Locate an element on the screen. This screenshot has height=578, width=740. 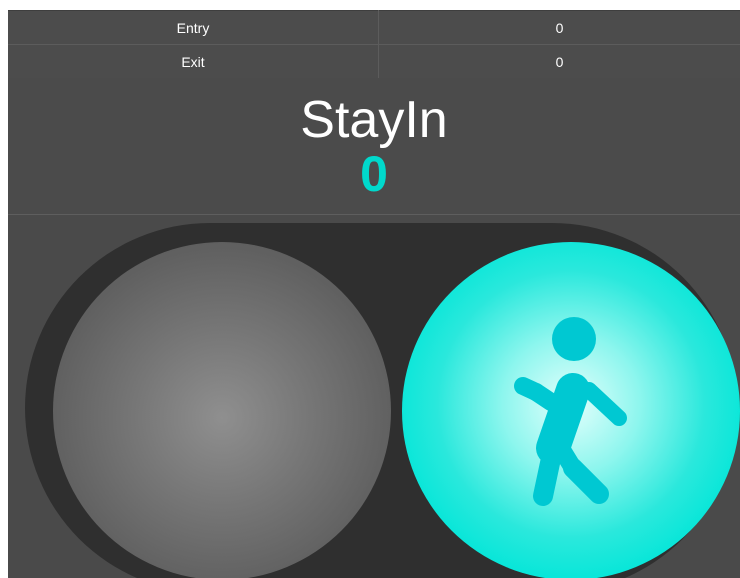
stay-in-title: StayIn is located at coordinates (374, 120).